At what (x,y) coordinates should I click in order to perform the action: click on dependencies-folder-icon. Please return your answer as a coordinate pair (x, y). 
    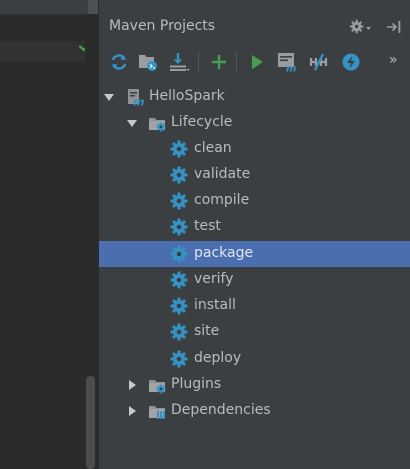
    Looking at the image, I should click on (156, 410).